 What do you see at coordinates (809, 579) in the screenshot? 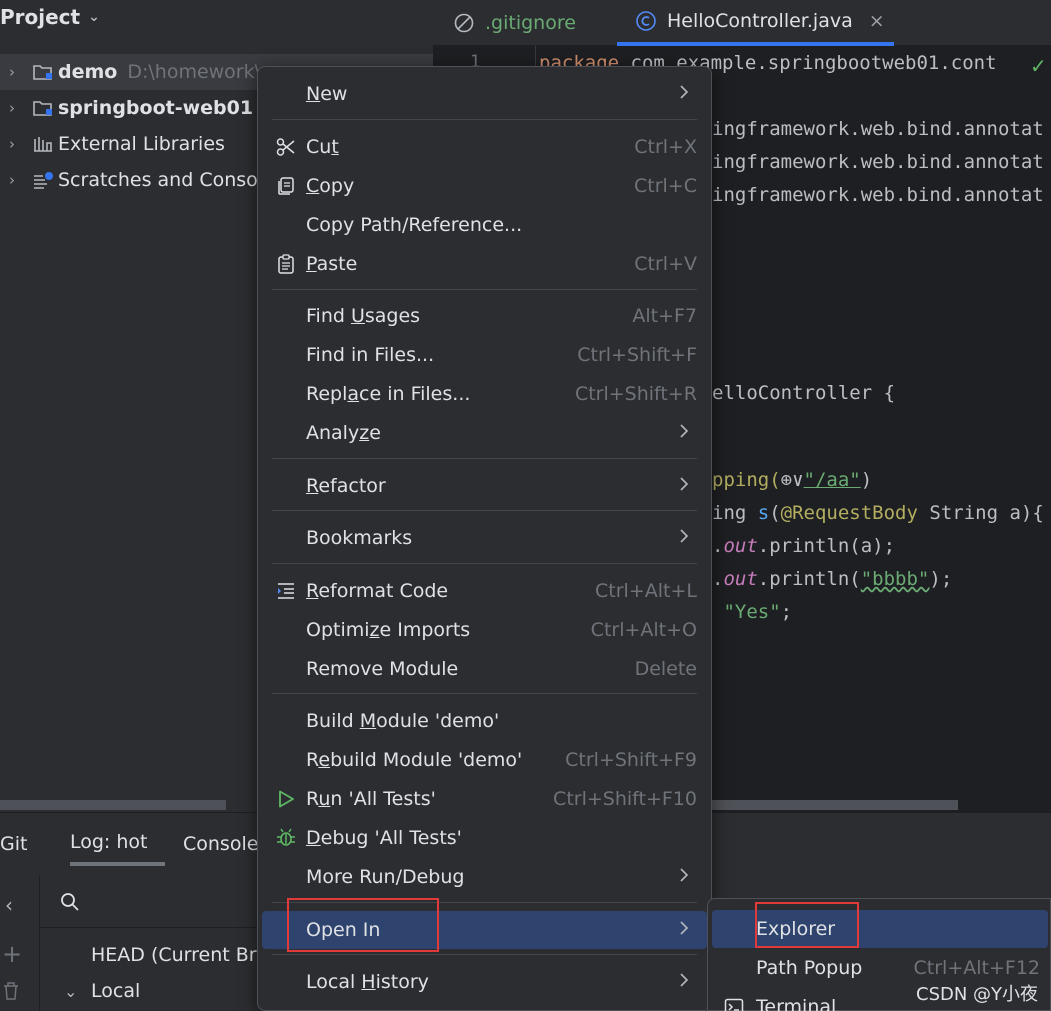
I see `code-text: .println(` at bounding box center [809, 579].